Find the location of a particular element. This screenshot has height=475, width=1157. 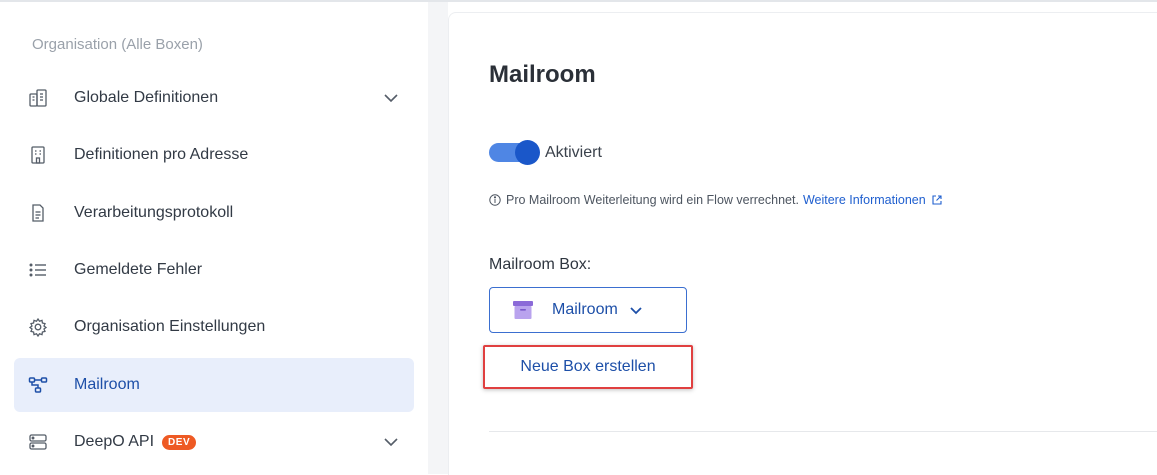

sidebar-item-gemeldete-fehler: Gemeldete Fehler is located at coordinates (214, 270).